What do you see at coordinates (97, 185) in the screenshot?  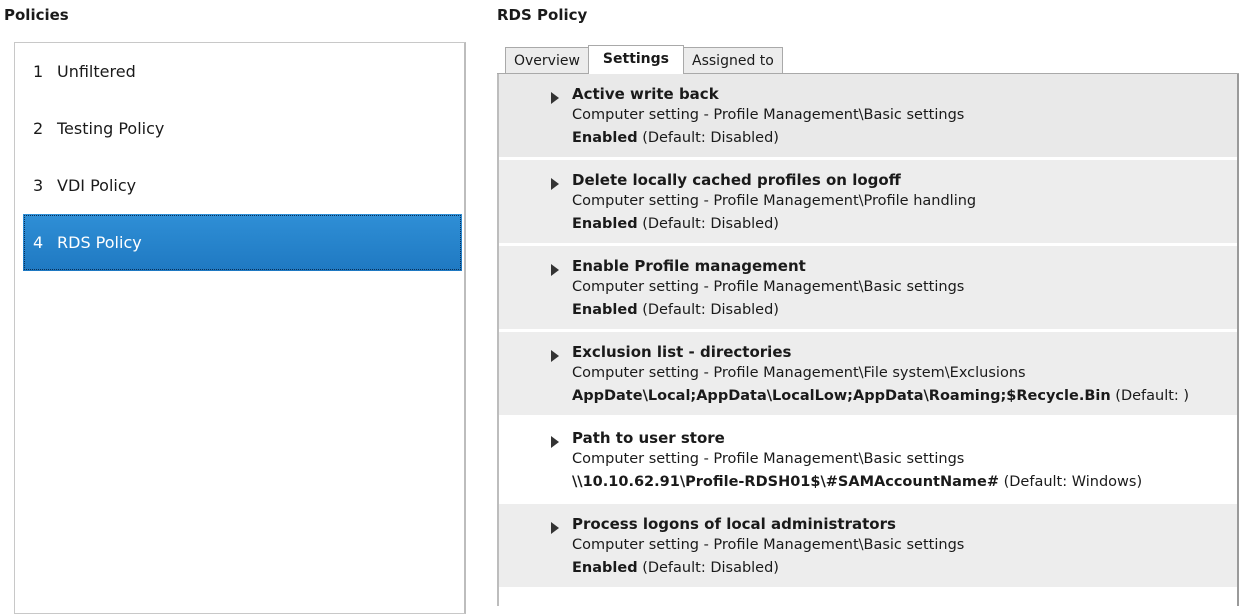 I see `policy-name: VDI Policy` at bounding box center [97, 185].